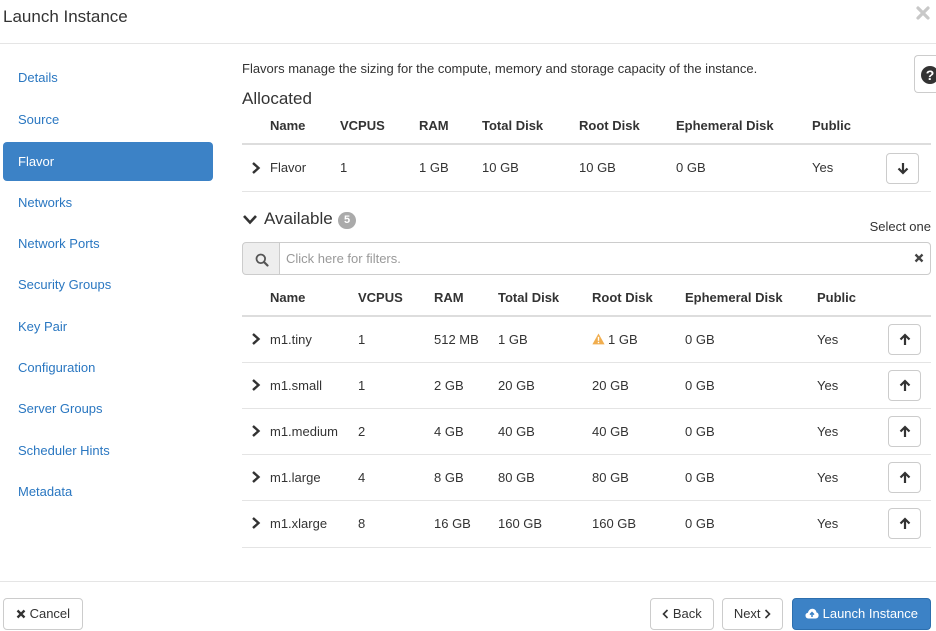  Describe the element at coordinates (837, 297) in the screenshot. I see `column-header-public: Public` at that location.